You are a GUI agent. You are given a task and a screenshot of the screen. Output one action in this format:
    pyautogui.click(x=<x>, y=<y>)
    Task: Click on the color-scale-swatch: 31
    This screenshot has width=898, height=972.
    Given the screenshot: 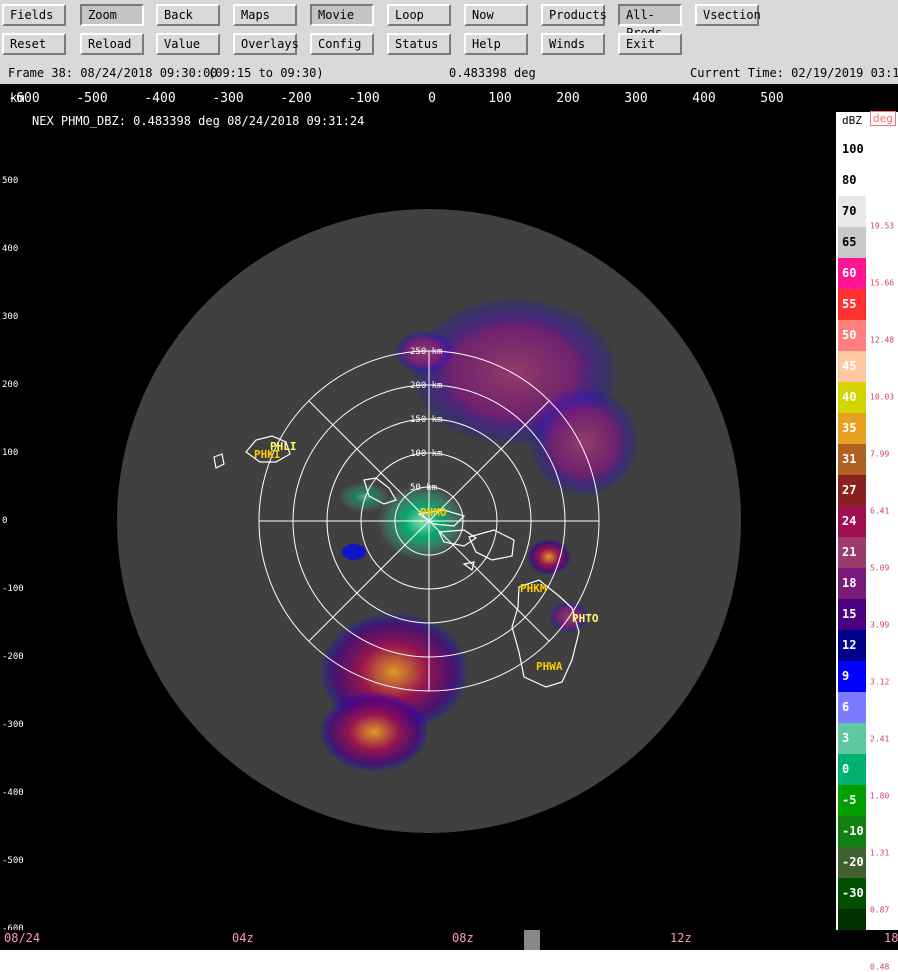 What is the action you would take?
    pyautogui.click(x=852, y=459)
    